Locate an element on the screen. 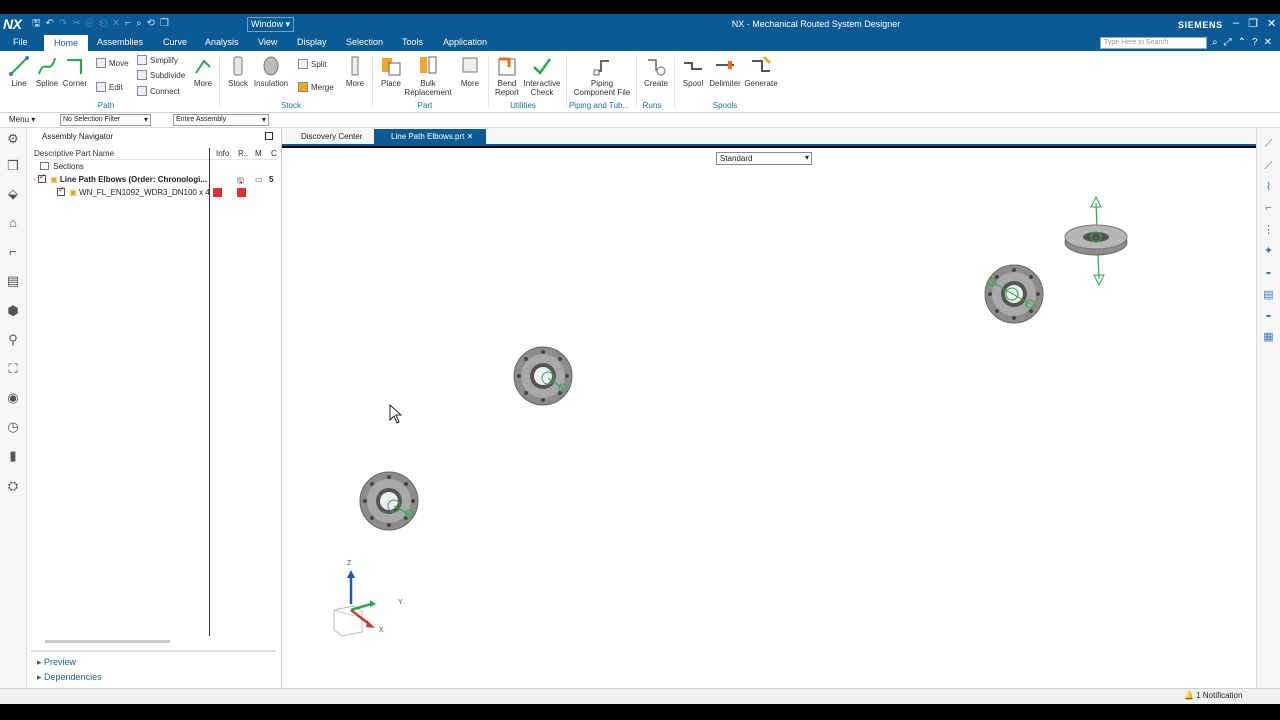 The width and height of the screenshot is (1280, 720). part-tool-icon: ◒ is located at coordinates (1268, 316).